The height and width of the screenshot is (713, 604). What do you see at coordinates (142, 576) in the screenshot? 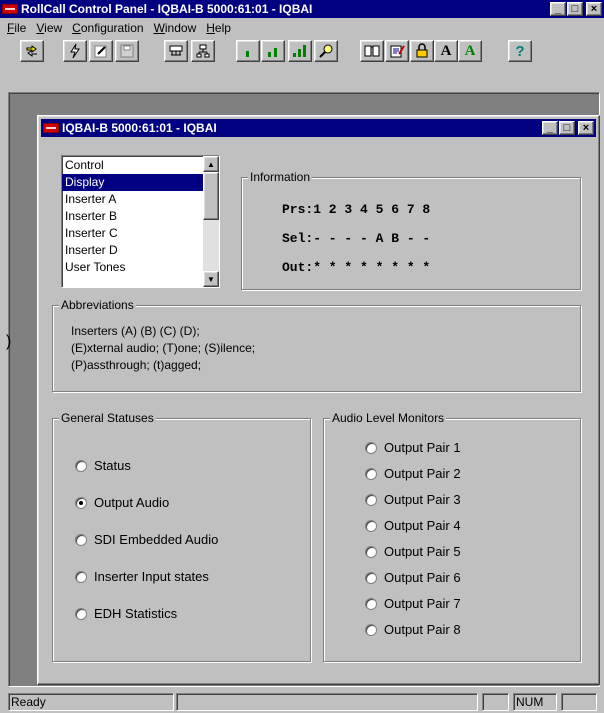
I see `radio-inserter-input-states: Inserter Input states` at bounding box center [142, 576].